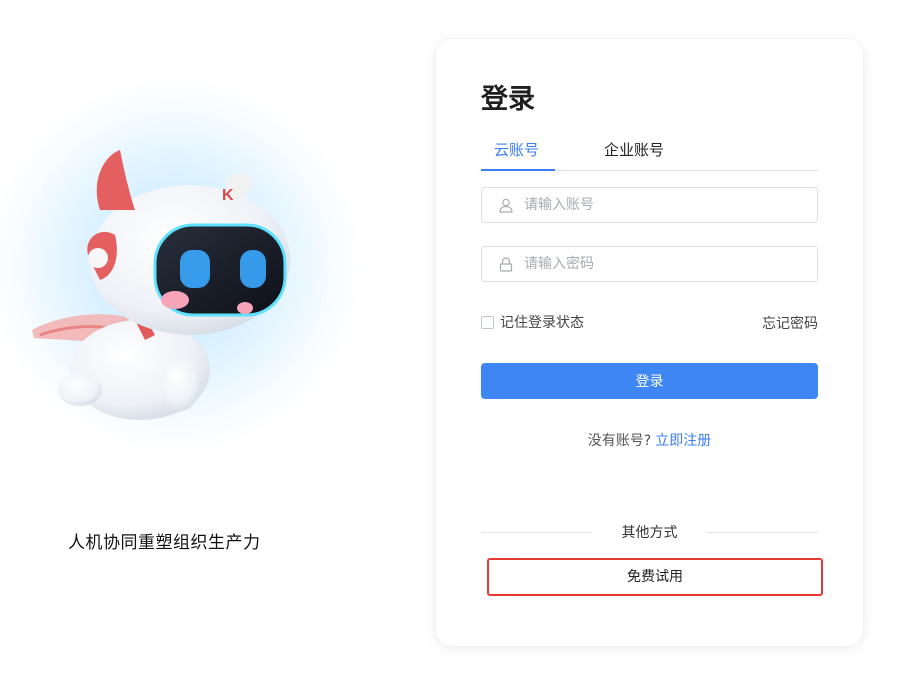 The height and width of the screenshot is (688, 911). What do you see at coordinates (619, 441) in the screenshot?
I see `no-account-text: 没有账号?` at bounding box center [619, 441].